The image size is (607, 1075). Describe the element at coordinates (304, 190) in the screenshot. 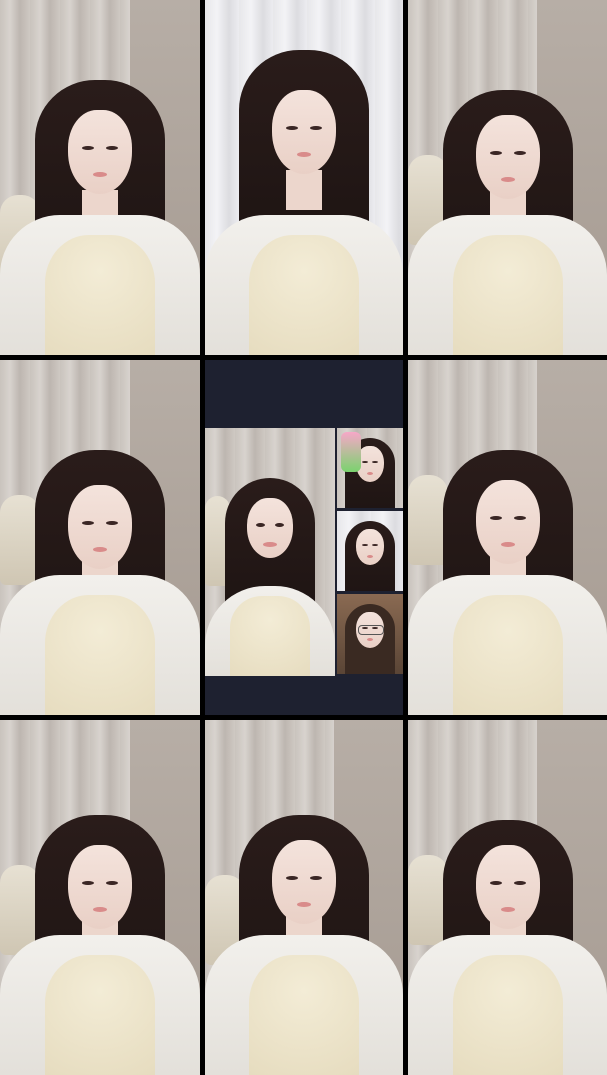

I see `neck` at that location.